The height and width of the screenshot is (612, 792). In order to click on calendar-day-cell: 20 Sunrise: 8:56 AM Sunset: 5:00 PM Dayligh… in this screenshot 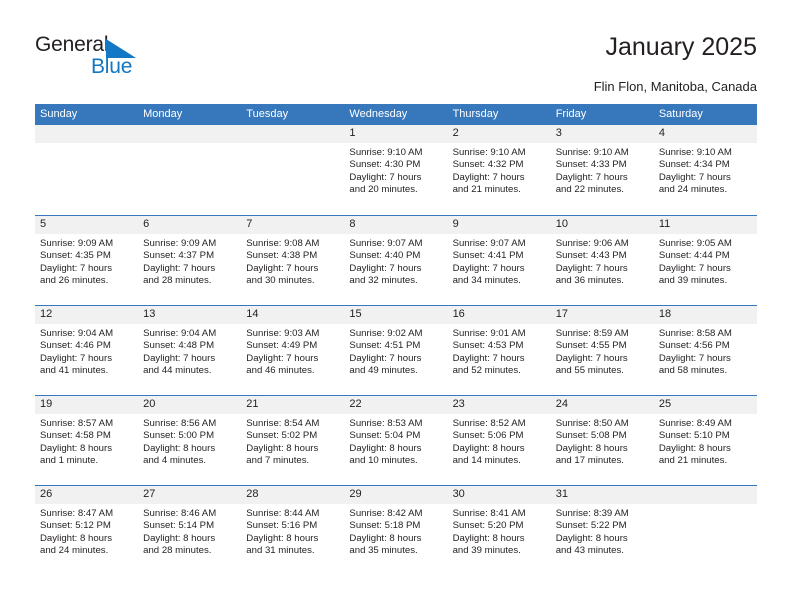, I will do `click(190, 440)`.